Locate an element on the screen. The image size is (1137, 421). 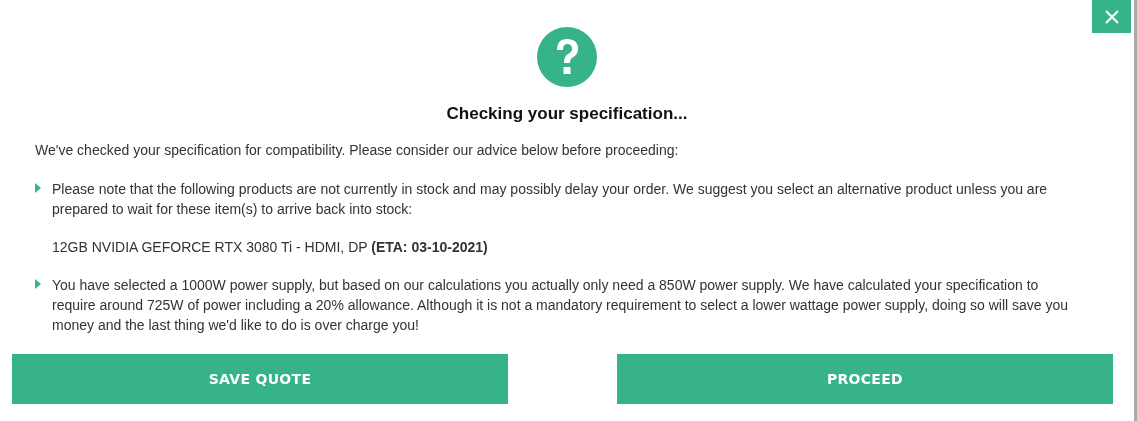
close-button is located at coordinates (1111, 16).